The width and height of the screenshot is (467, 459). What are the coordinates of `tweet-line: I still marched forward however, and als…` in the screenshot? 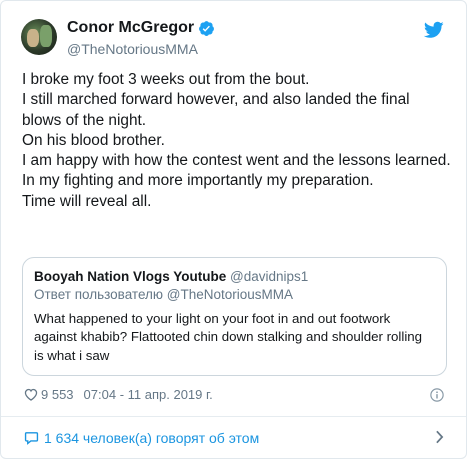 It's located at (218, 110).